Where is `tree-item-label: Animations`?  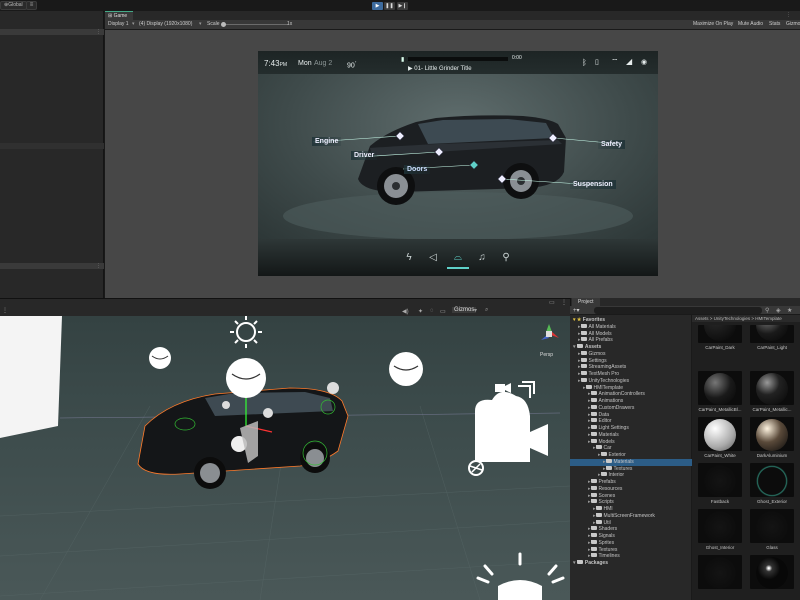
tree-item-label: Animations is located at coordinates (611, 401).